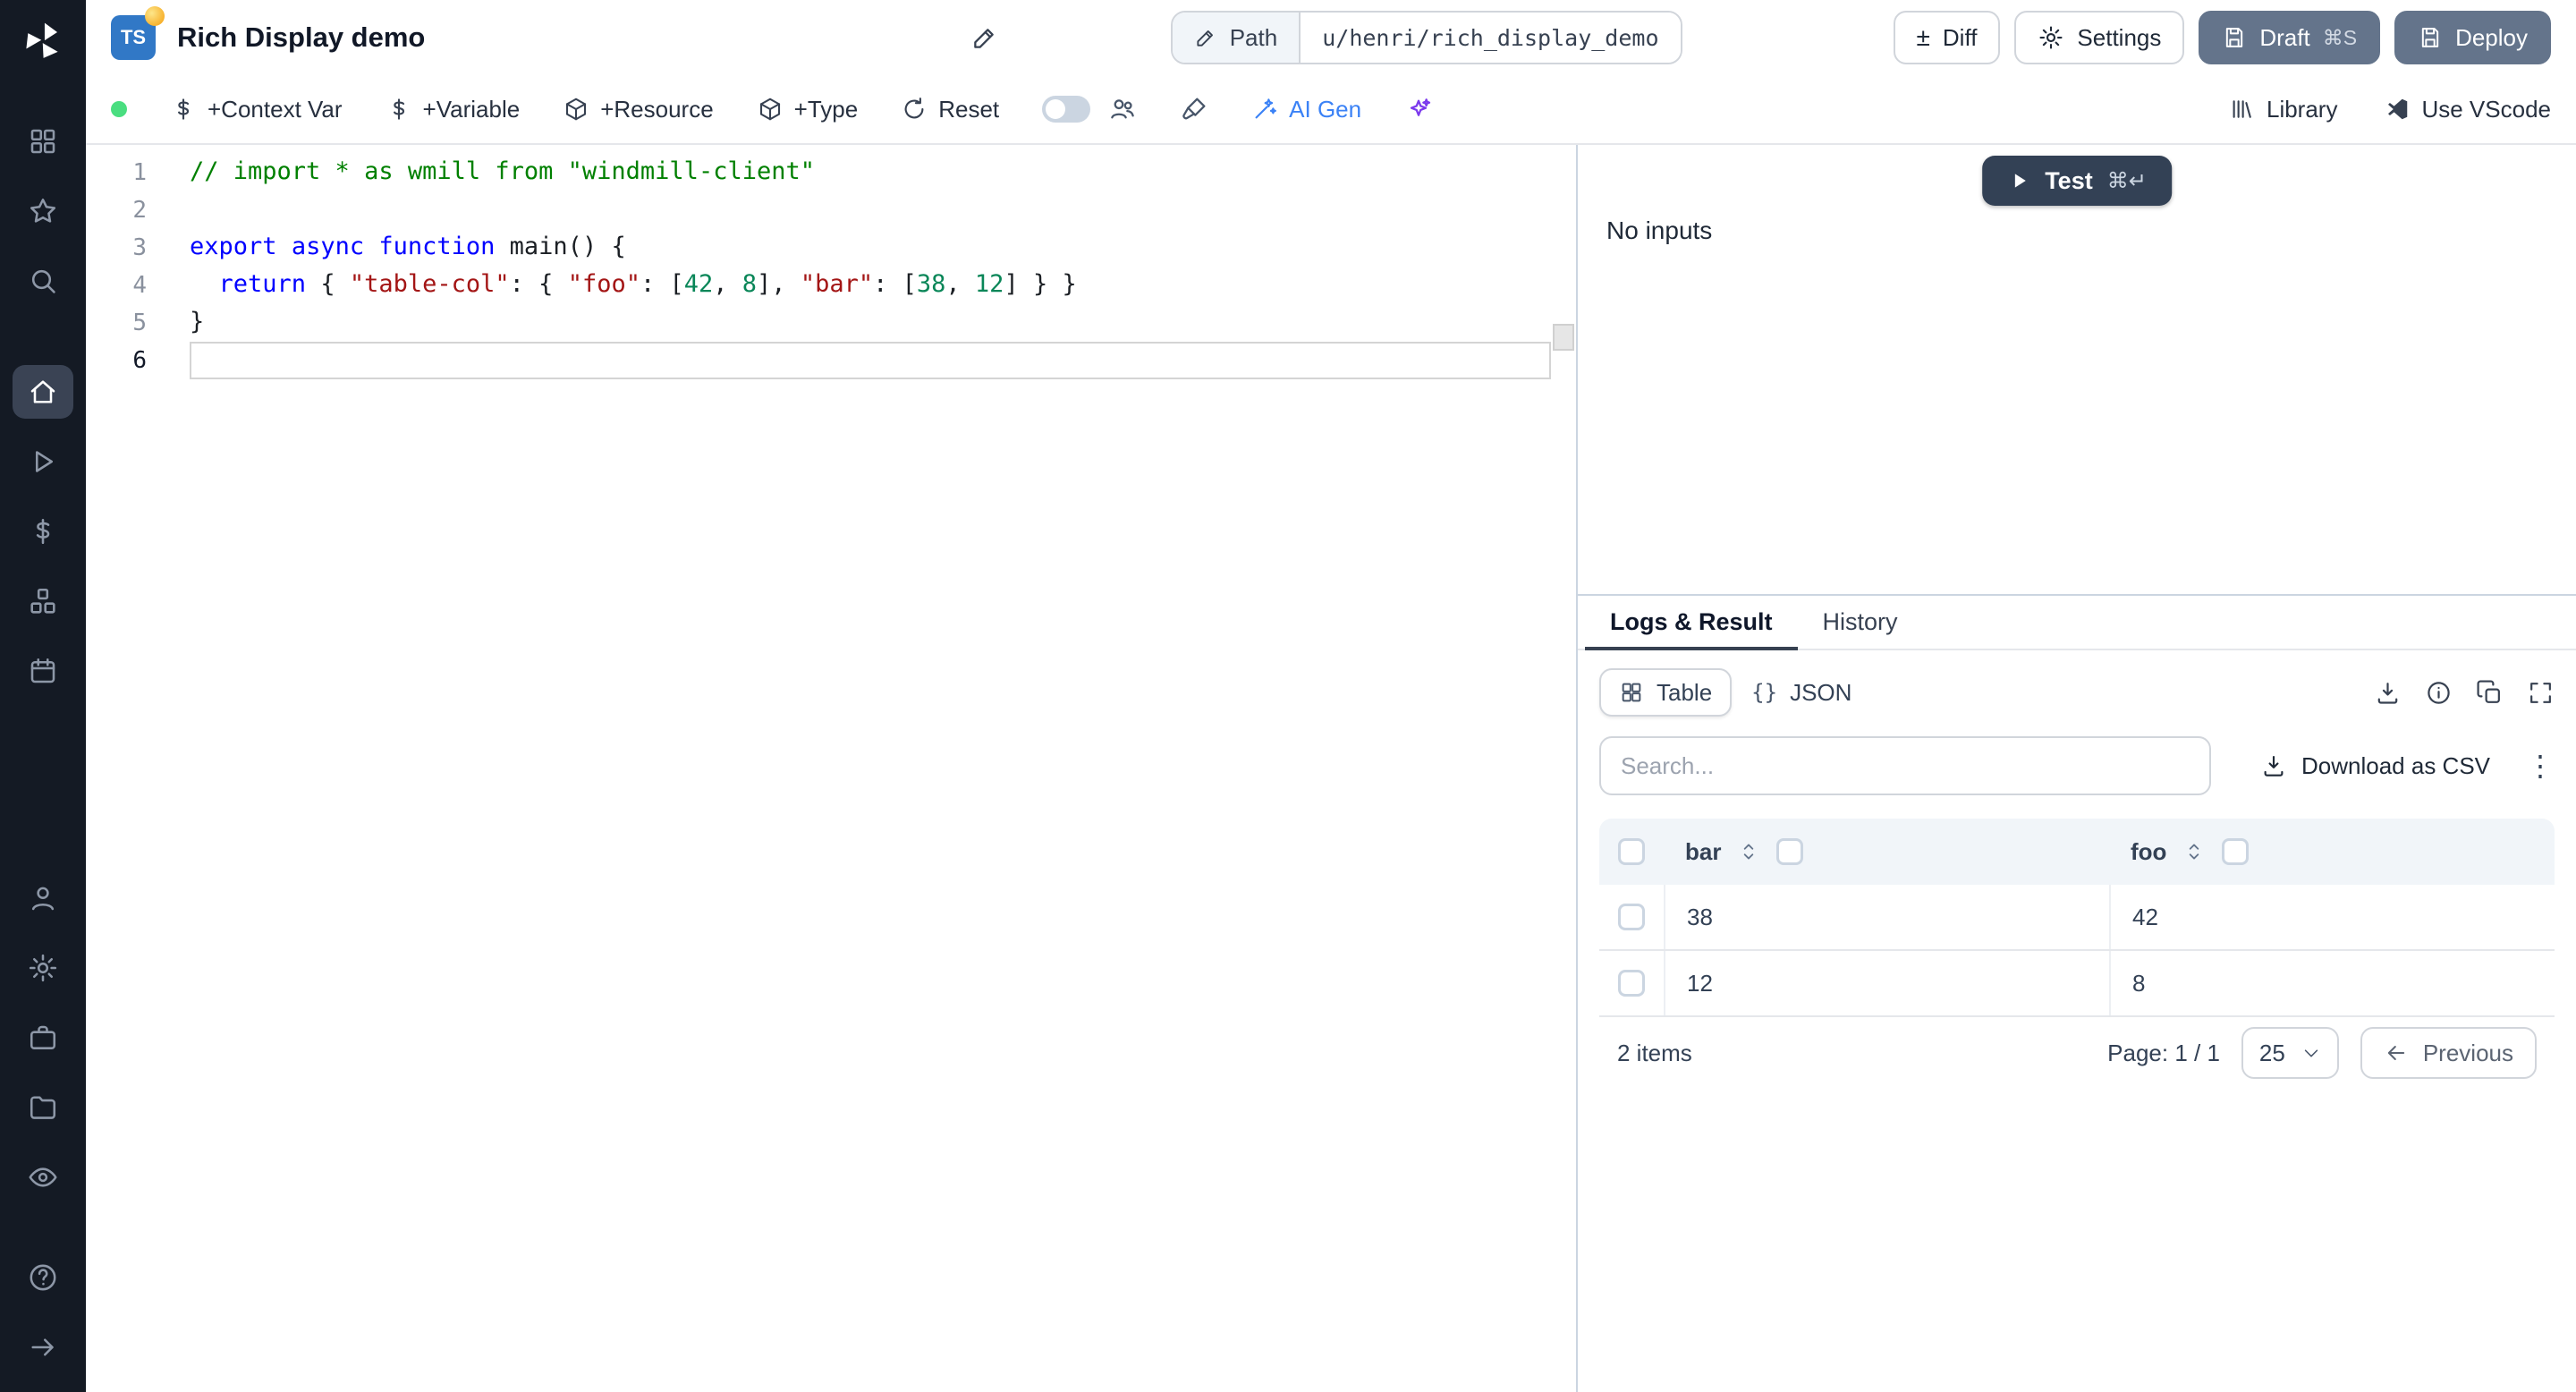  I want to click on add-resource-button: +Resource, so click(638, 109).